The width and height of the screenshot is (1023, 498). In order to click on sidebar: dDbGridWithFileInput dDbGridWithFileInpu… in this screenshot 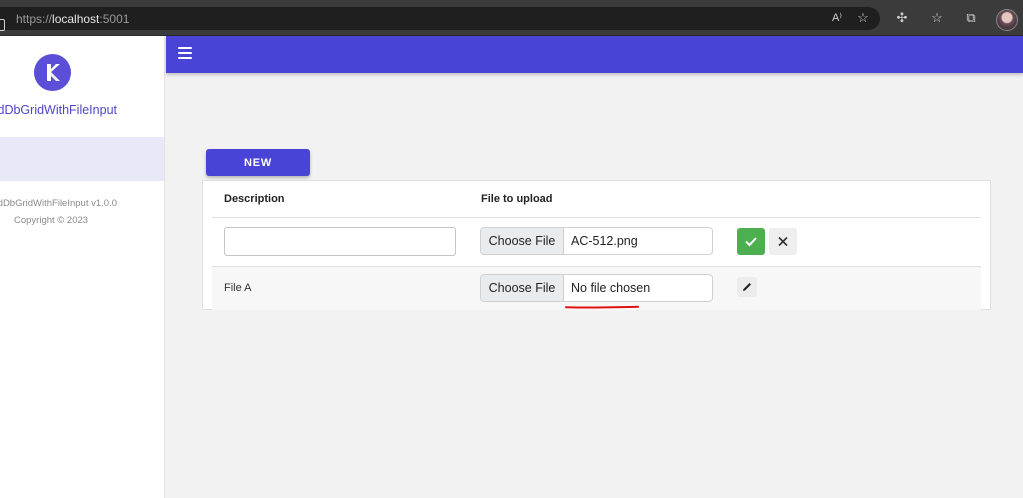, I will do `click(82, 267)`.